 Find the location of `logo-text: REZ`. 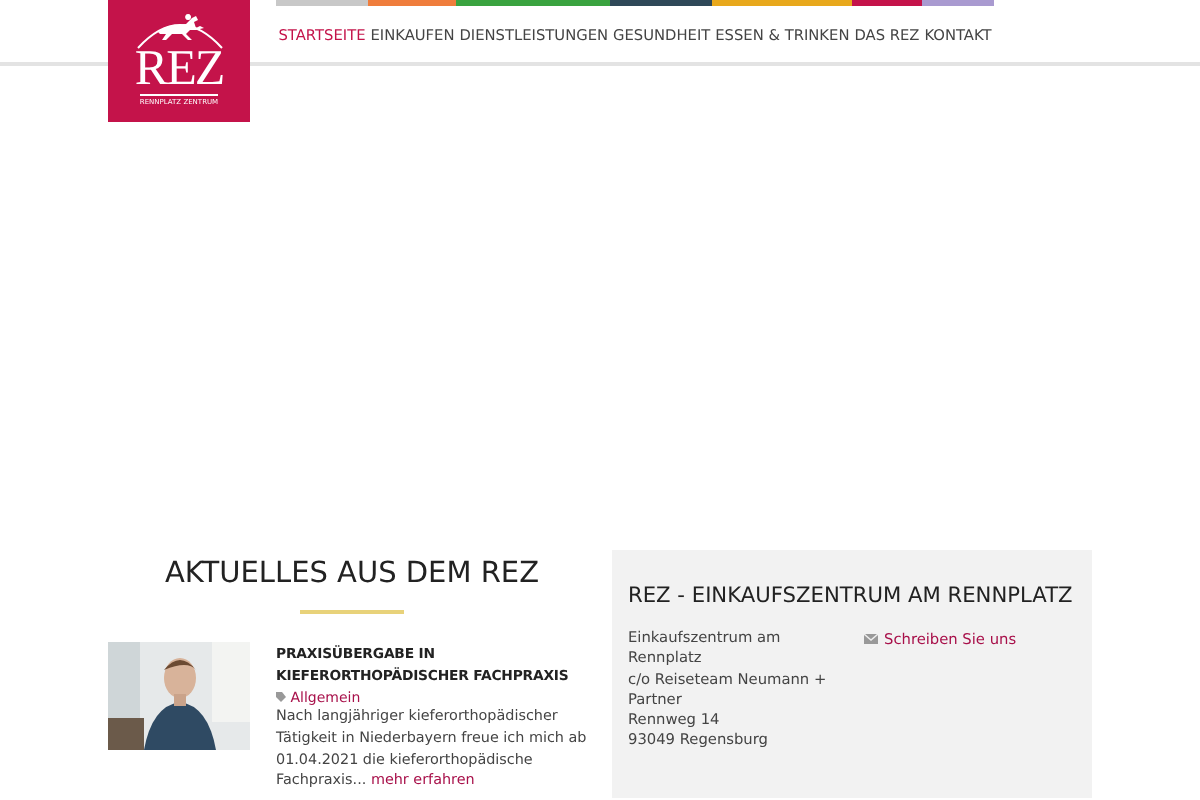

logo-text: REZ is located at coordinates (179, 70).